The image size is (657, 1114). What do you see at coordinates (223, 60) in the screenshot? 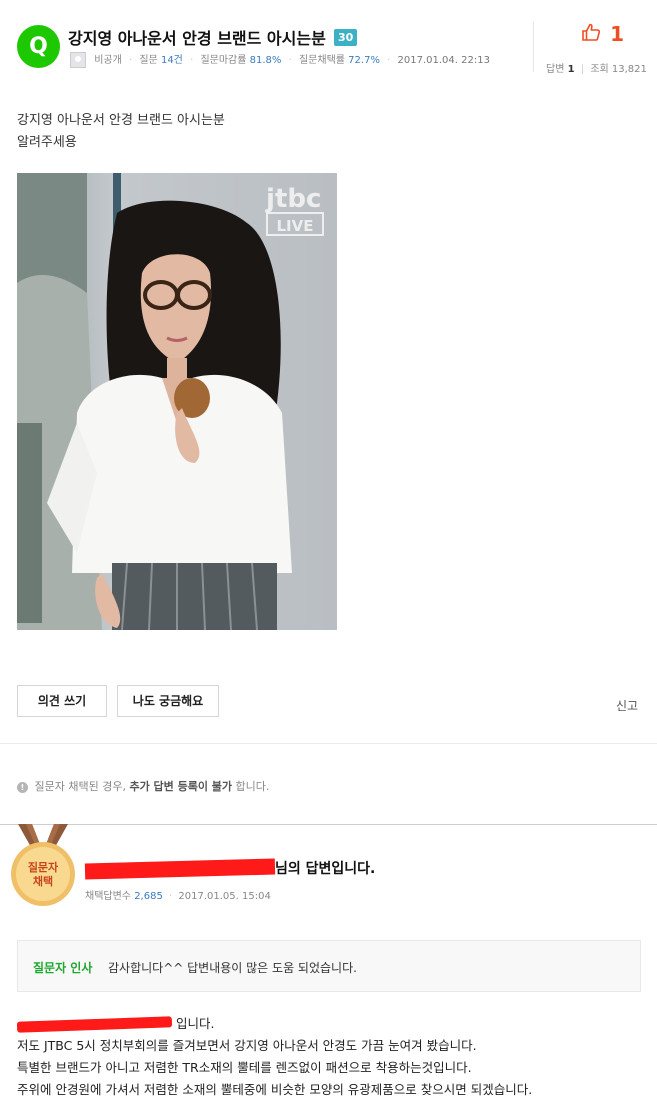
I see `close-rate-label: 질문마감률` at bounding box center [223, 60].